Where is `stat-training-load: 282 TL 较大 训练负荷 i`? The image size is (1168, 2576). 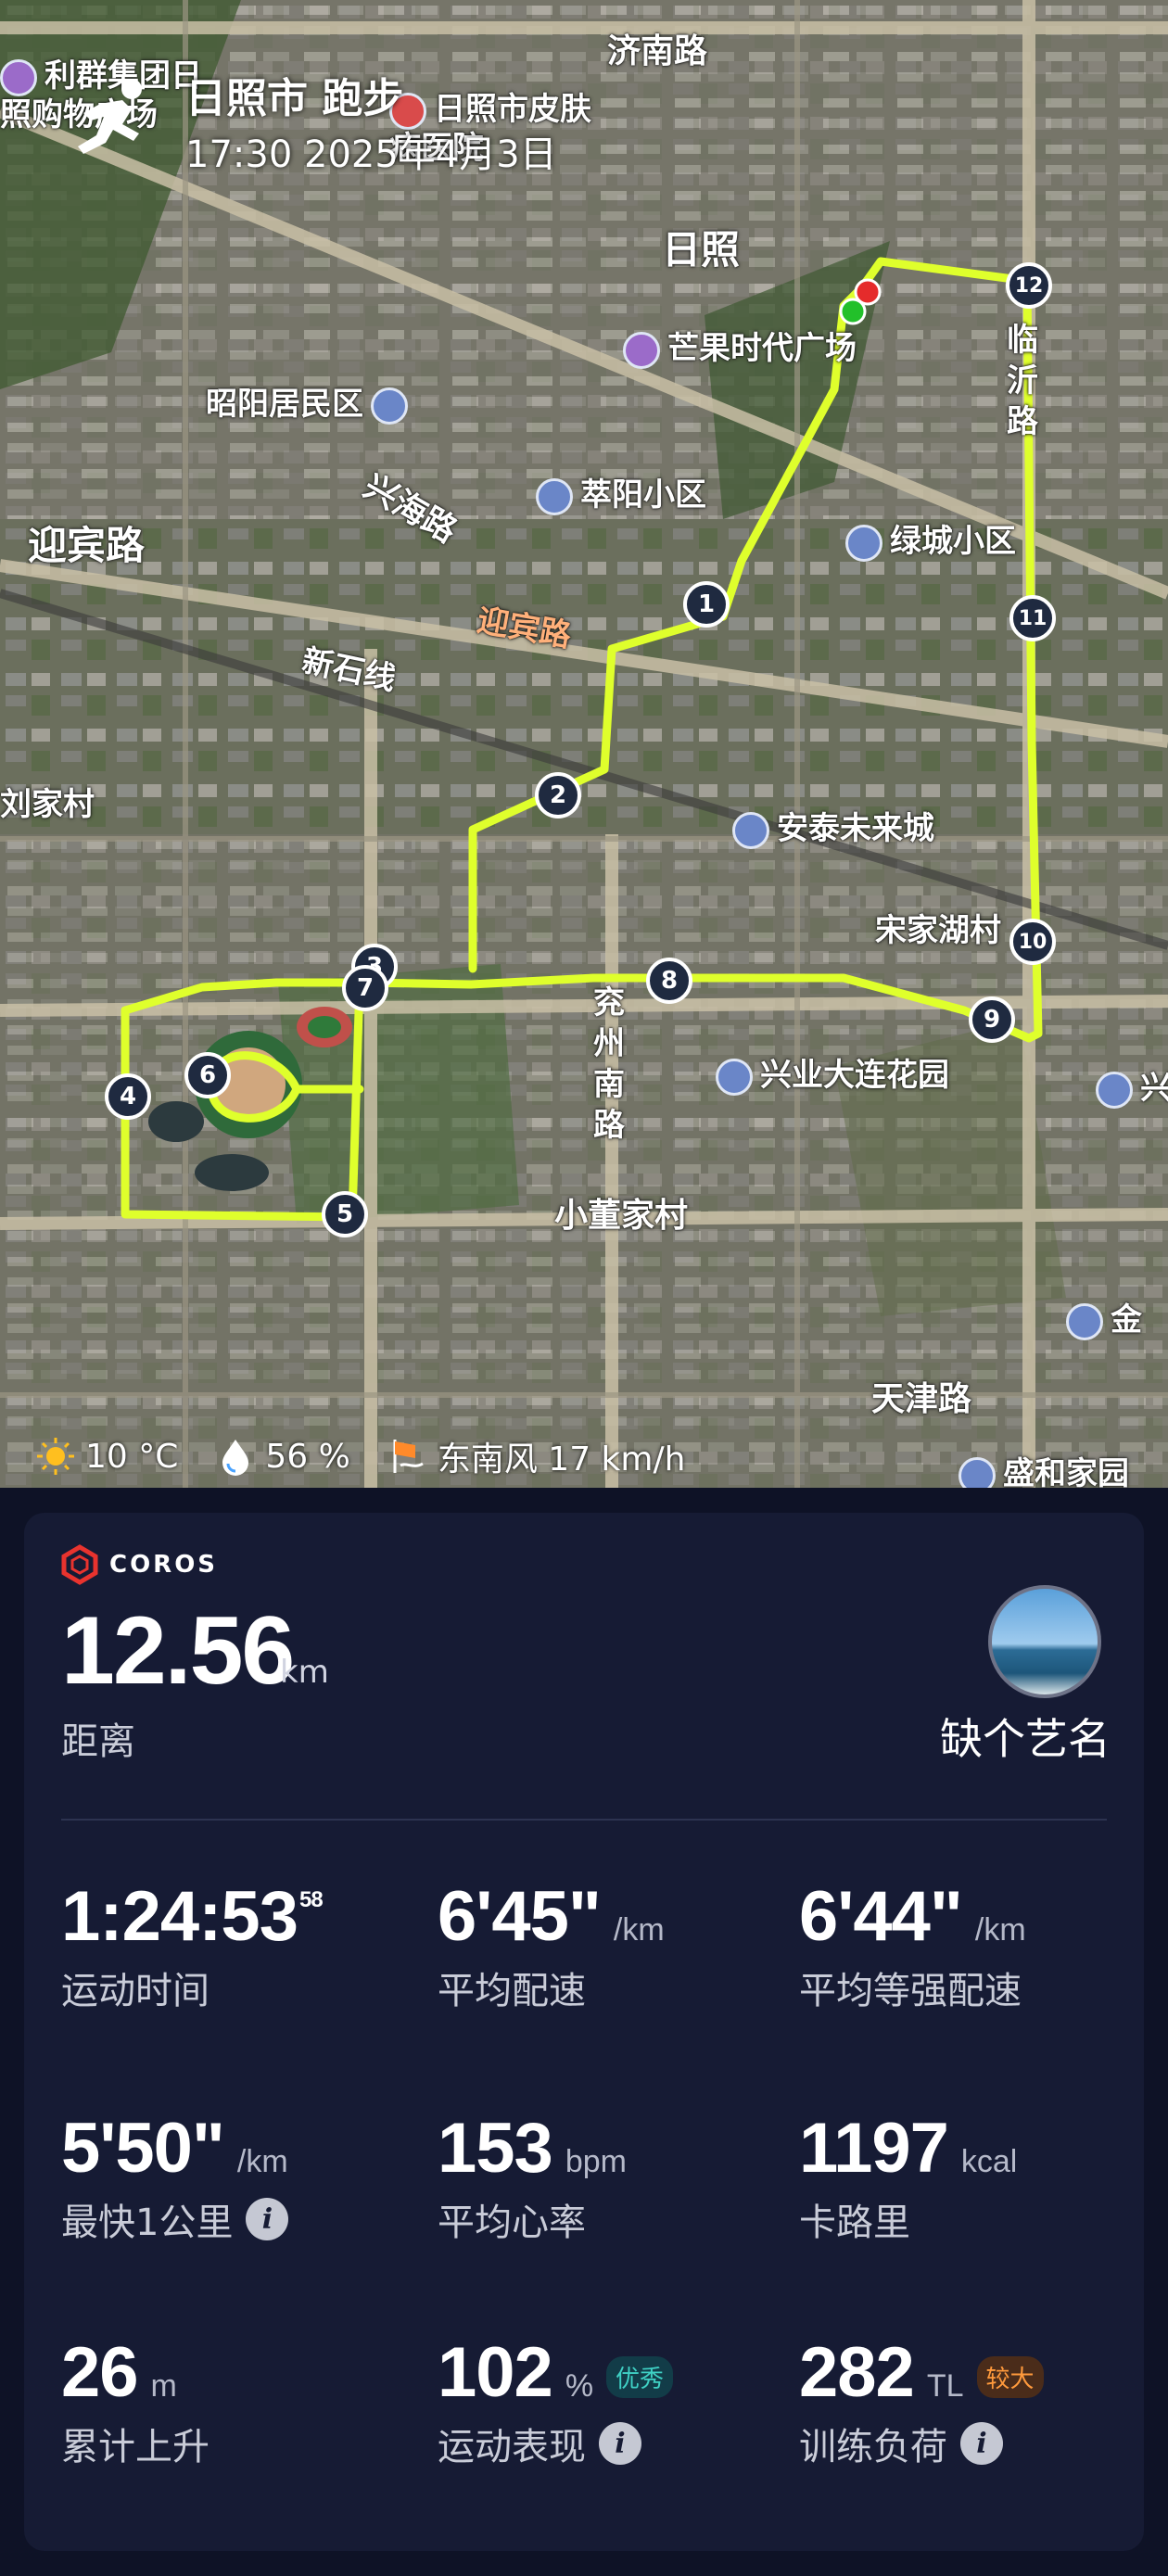
stat-training-load: 282 TL 较大 训练负荷 i is located at coordinates (922, 2401).